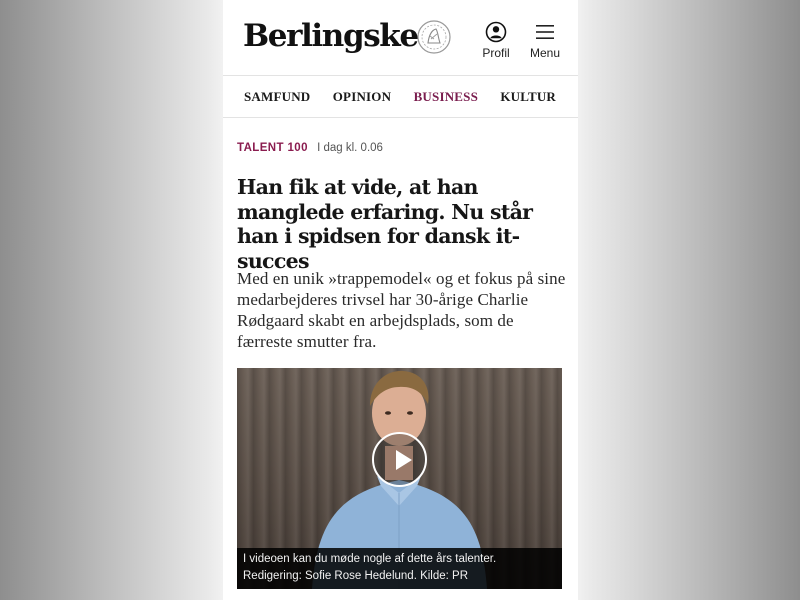 The width and height of the screenshot is (800, 600). I want to click on article-timestamp: I dag kl. 0.06, so click(350, 148).